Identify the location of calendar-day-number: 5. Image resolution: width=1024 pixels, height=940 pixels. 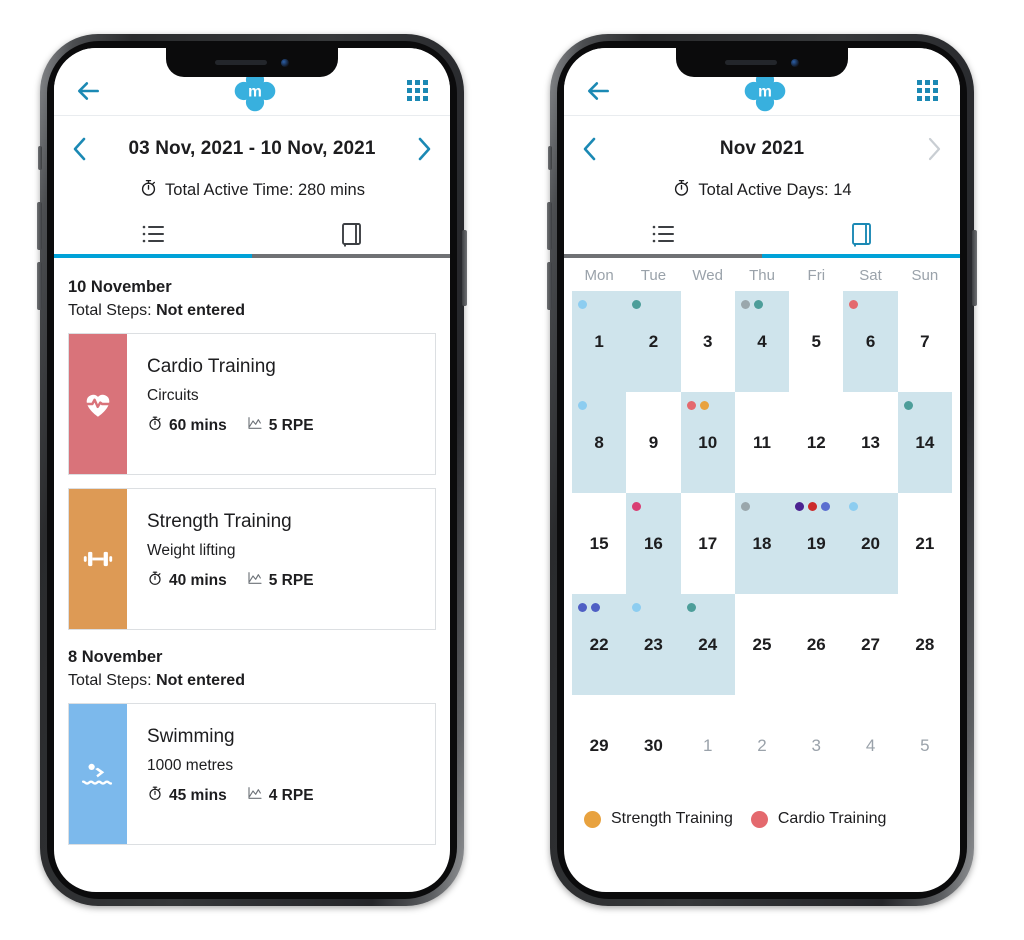
(925, 745).